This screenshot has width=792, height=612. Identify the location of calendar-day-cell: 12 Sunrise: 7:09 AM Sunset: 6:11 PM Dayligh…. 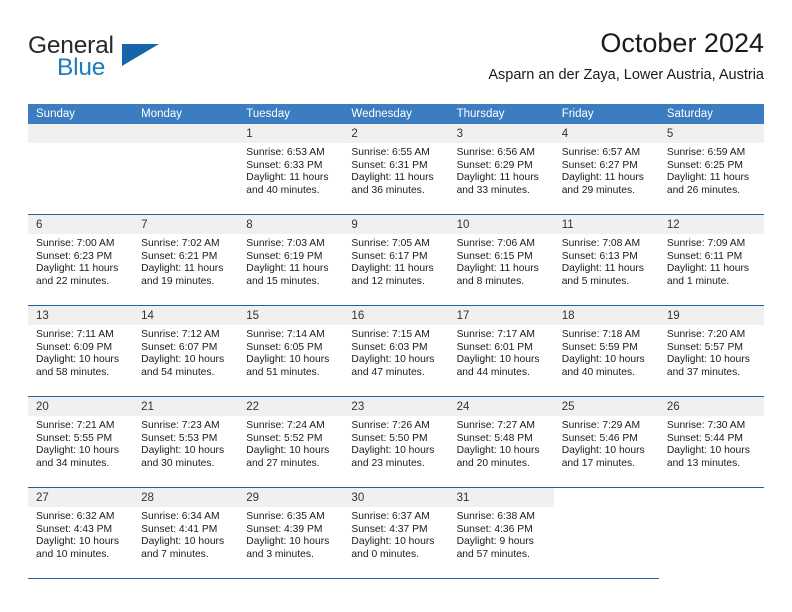
(711, 260).